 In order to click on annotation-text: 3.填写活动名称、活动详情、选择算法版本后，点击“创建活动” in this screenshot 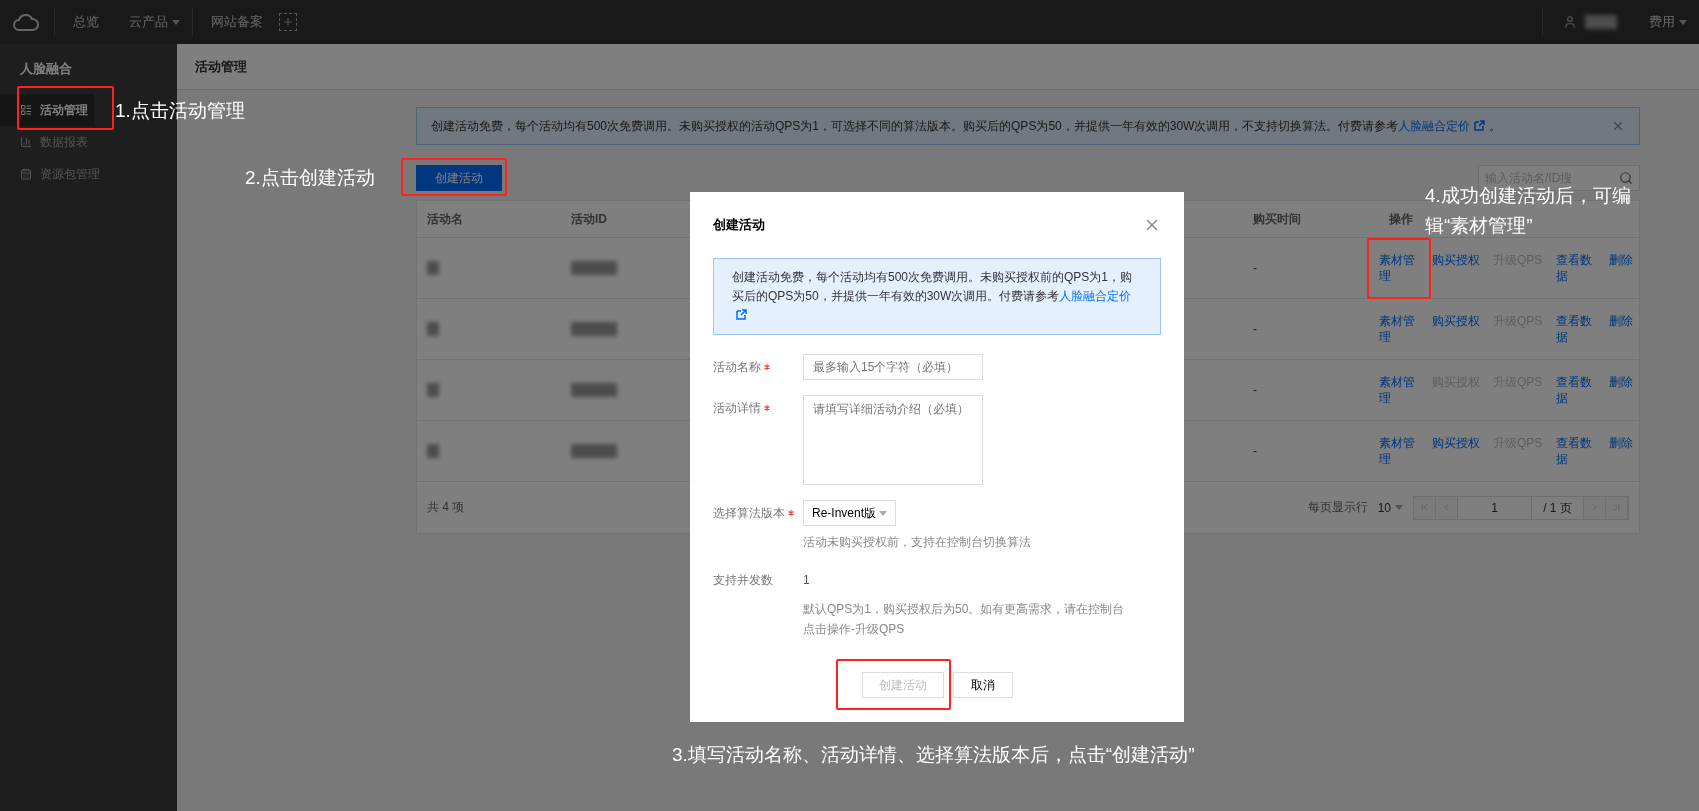, I will do `click(933, 755)`.